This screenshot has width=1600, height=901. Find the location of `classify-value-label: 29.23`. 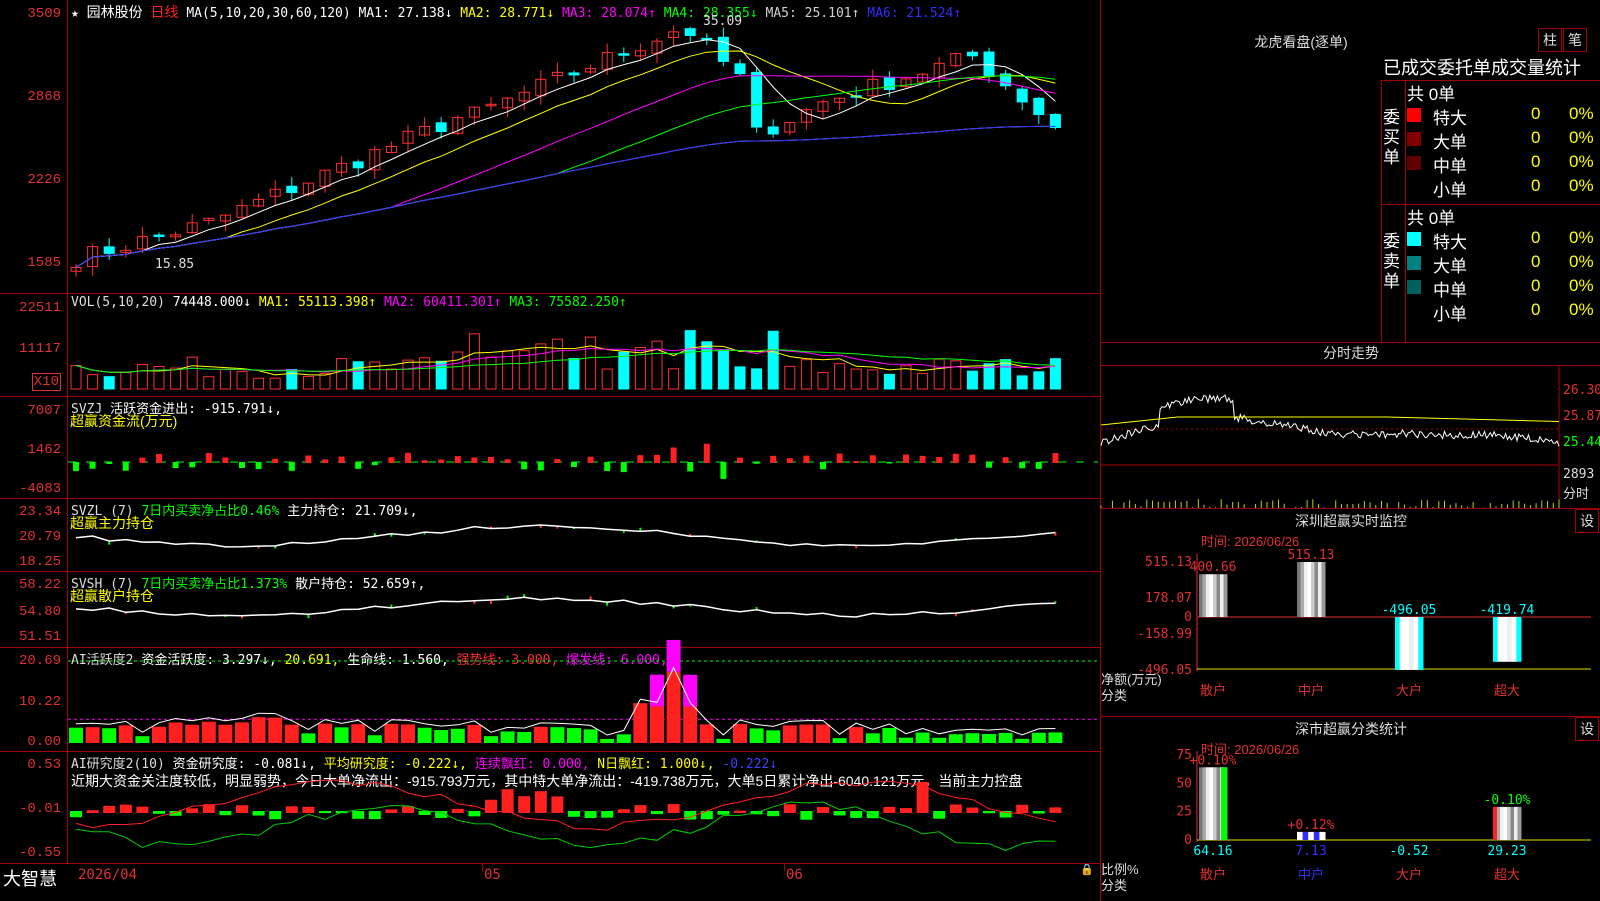

classify-value-label: 29.23 is located at coordinates (1506, 851).